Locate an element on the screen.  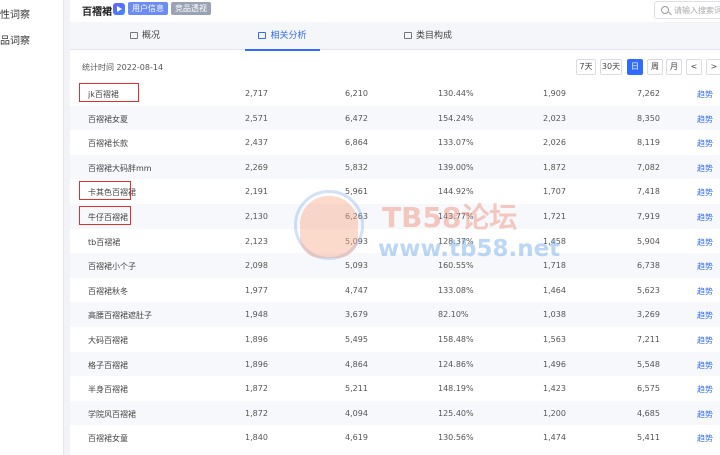
value-cell: 6,210 is located at coordinates (356, 93).